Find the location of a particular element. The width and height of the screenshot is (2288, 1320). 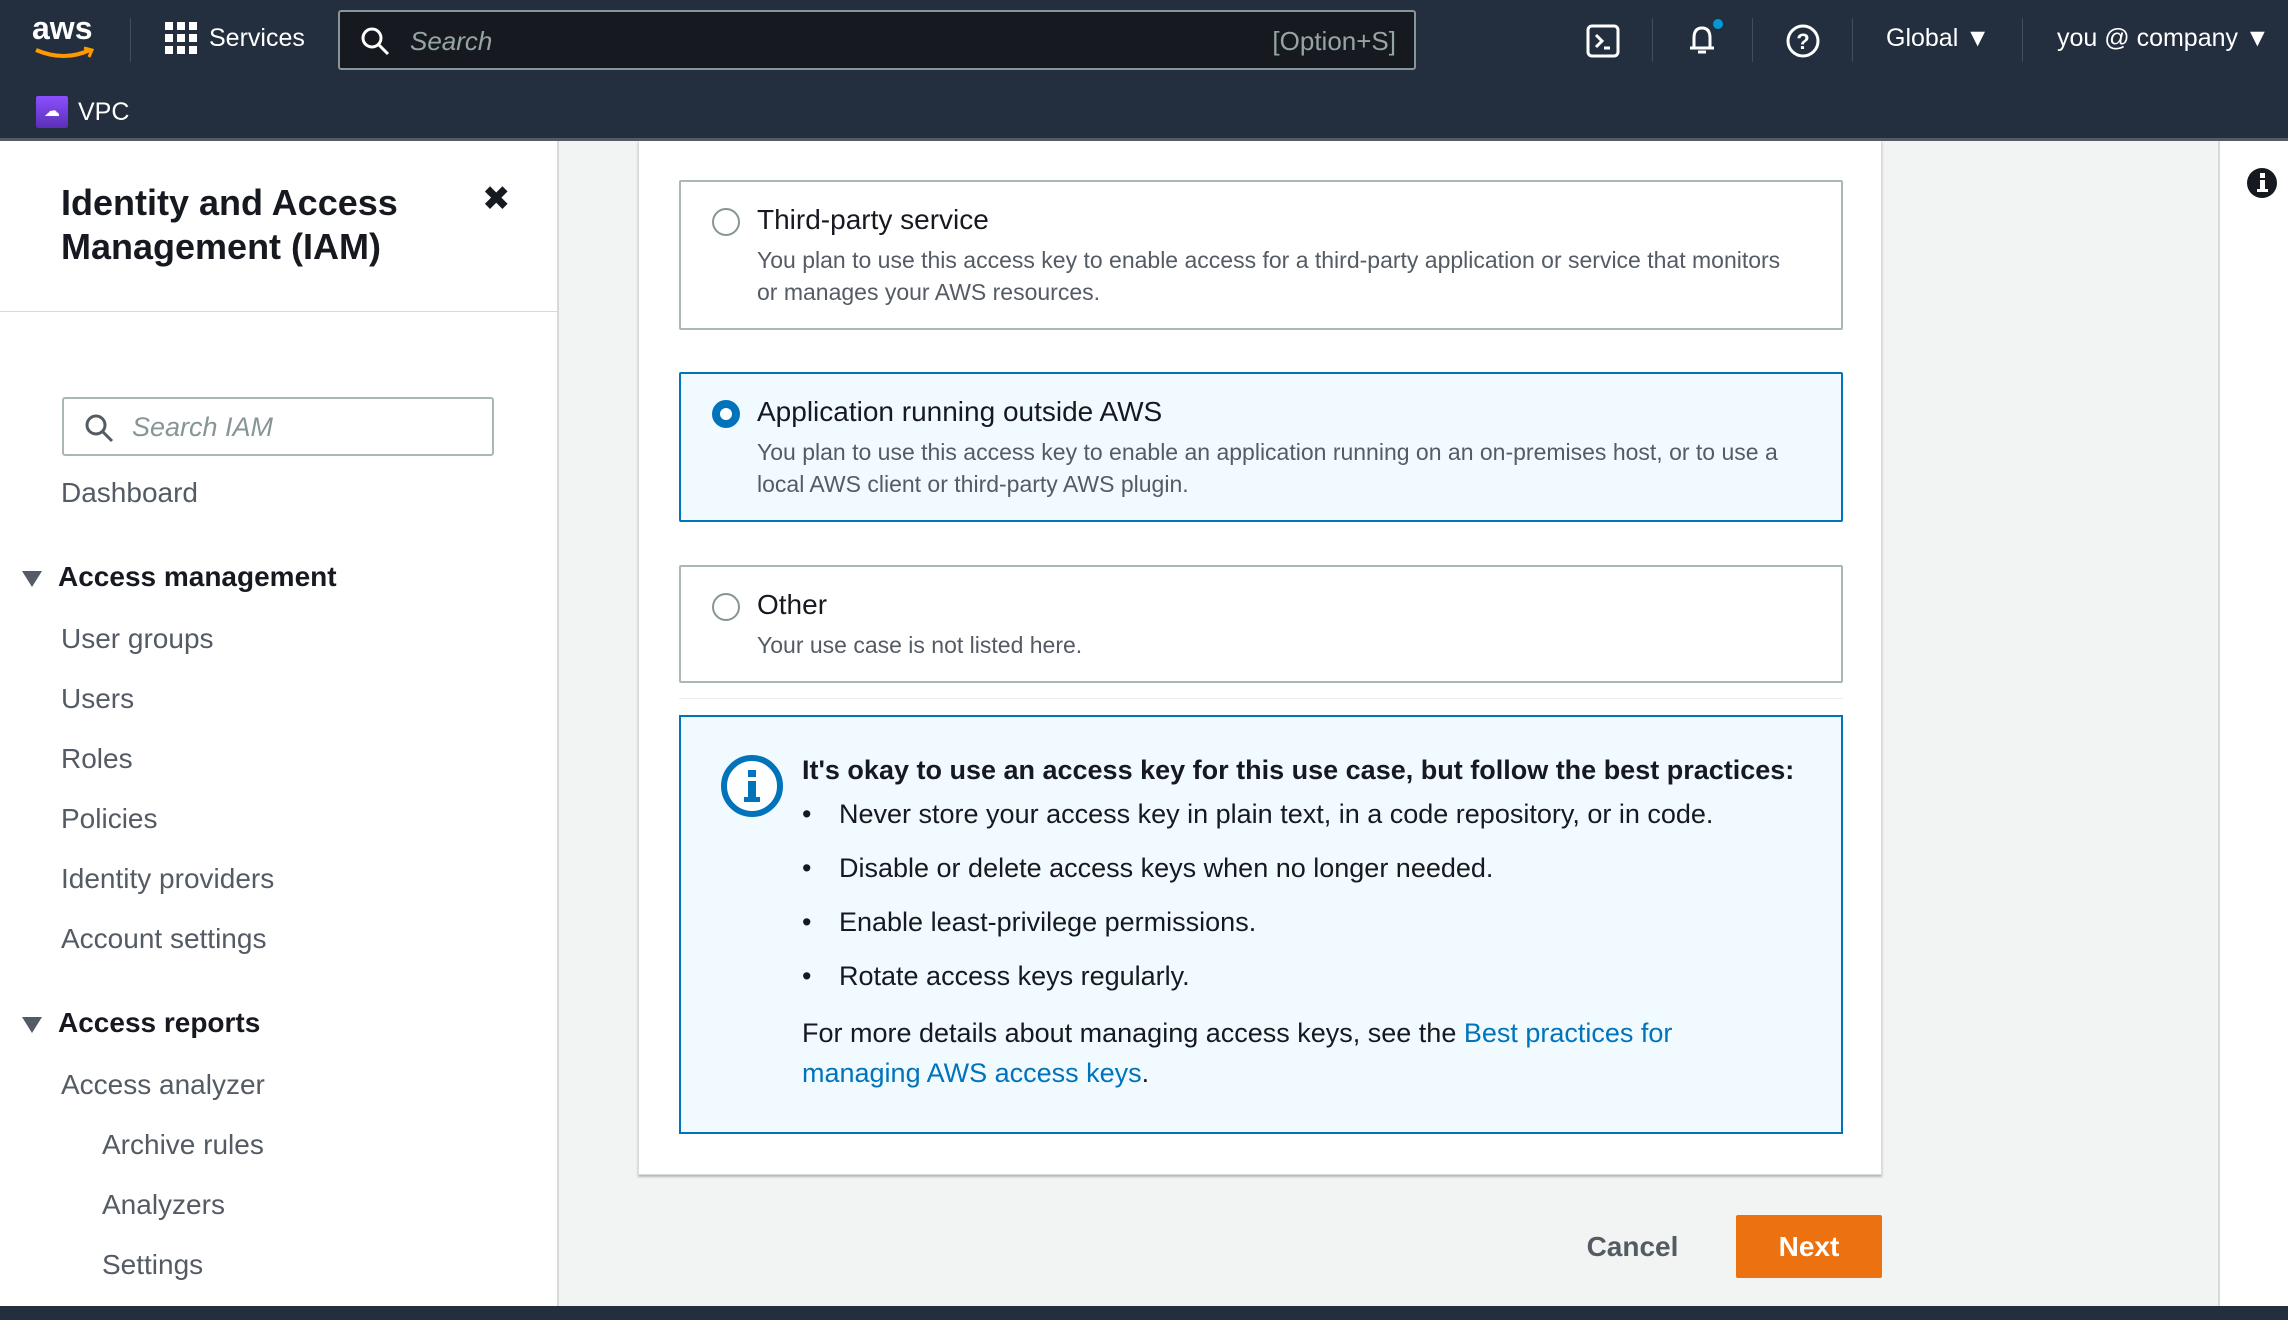

close-sidebar-icon: ✖ is located at coordinates (496, 199).